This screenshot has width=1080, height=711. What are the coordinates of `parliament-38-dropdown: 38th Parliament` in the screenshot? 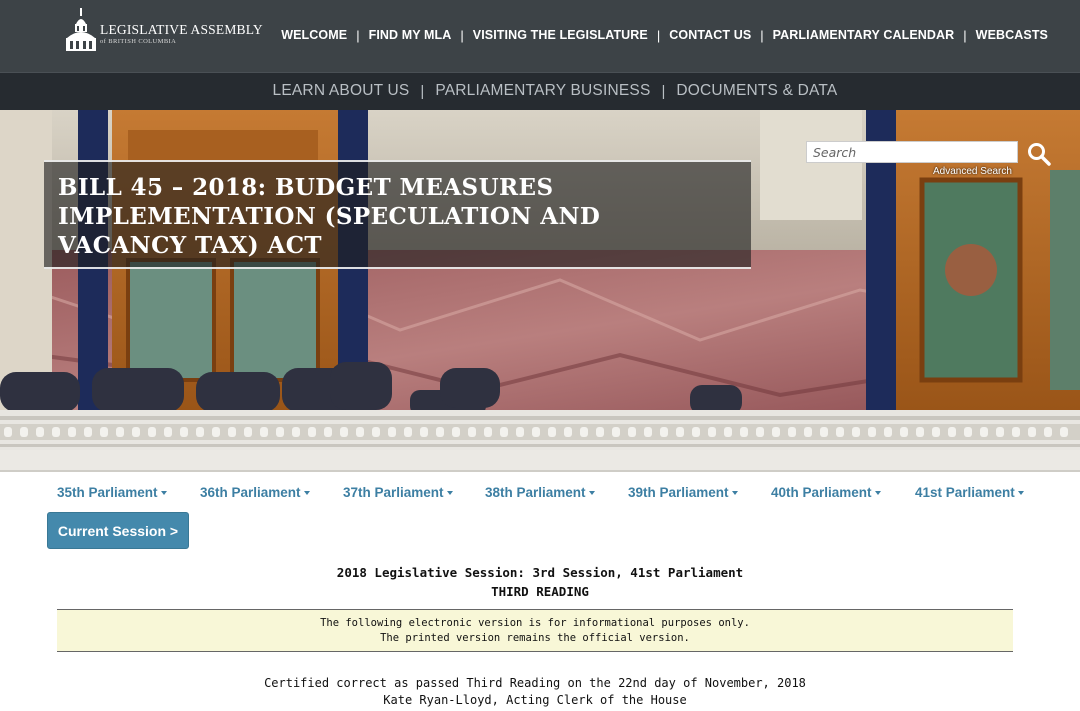 It's located at (540, 492).